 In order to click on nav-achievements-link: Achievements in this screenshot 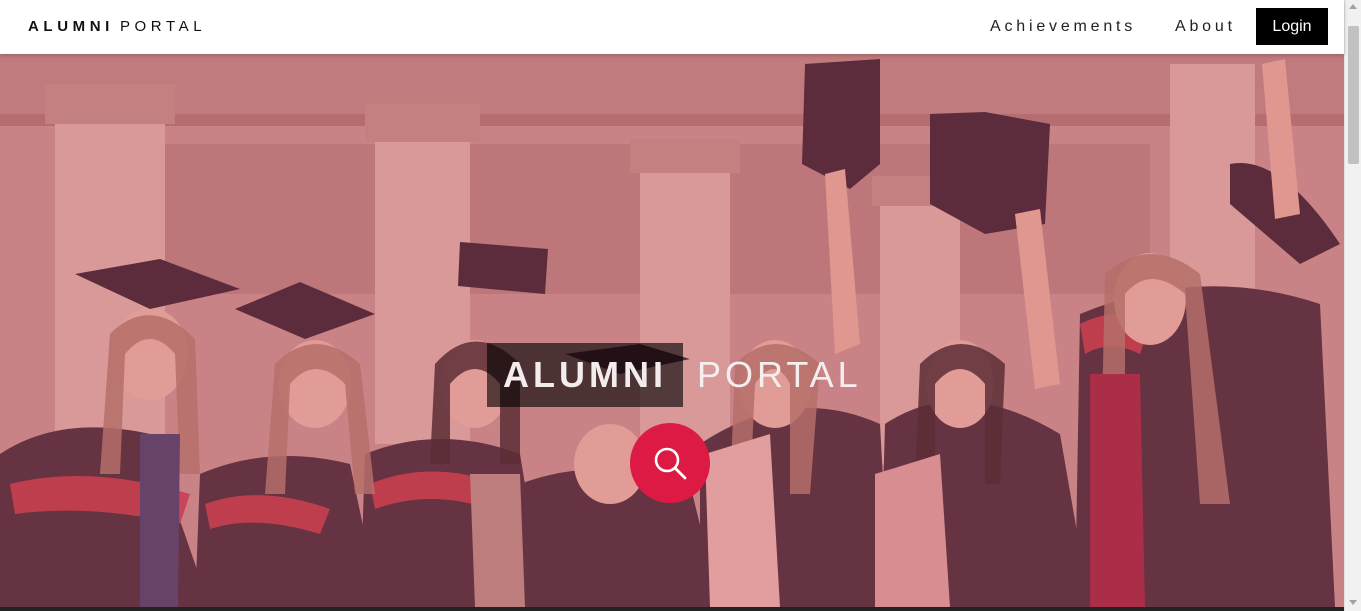, I will do `click(1063, 27)`.